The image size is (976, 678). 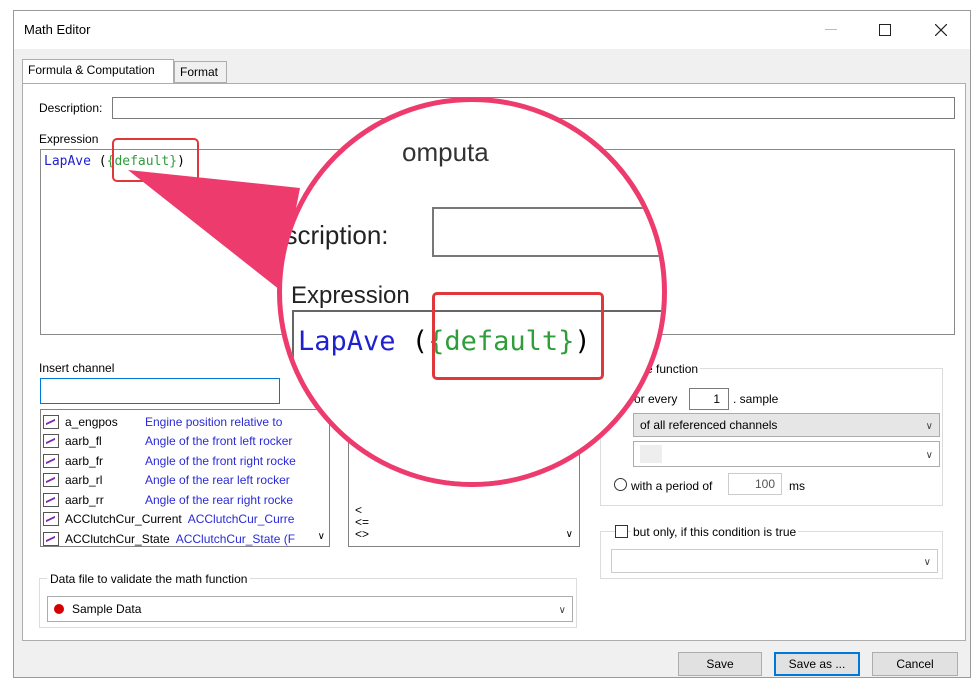 What do you see at coordinates (84, 460) in the screenshot?
I see `channel-name: aarb_fr` at bounding box center [84, 460].